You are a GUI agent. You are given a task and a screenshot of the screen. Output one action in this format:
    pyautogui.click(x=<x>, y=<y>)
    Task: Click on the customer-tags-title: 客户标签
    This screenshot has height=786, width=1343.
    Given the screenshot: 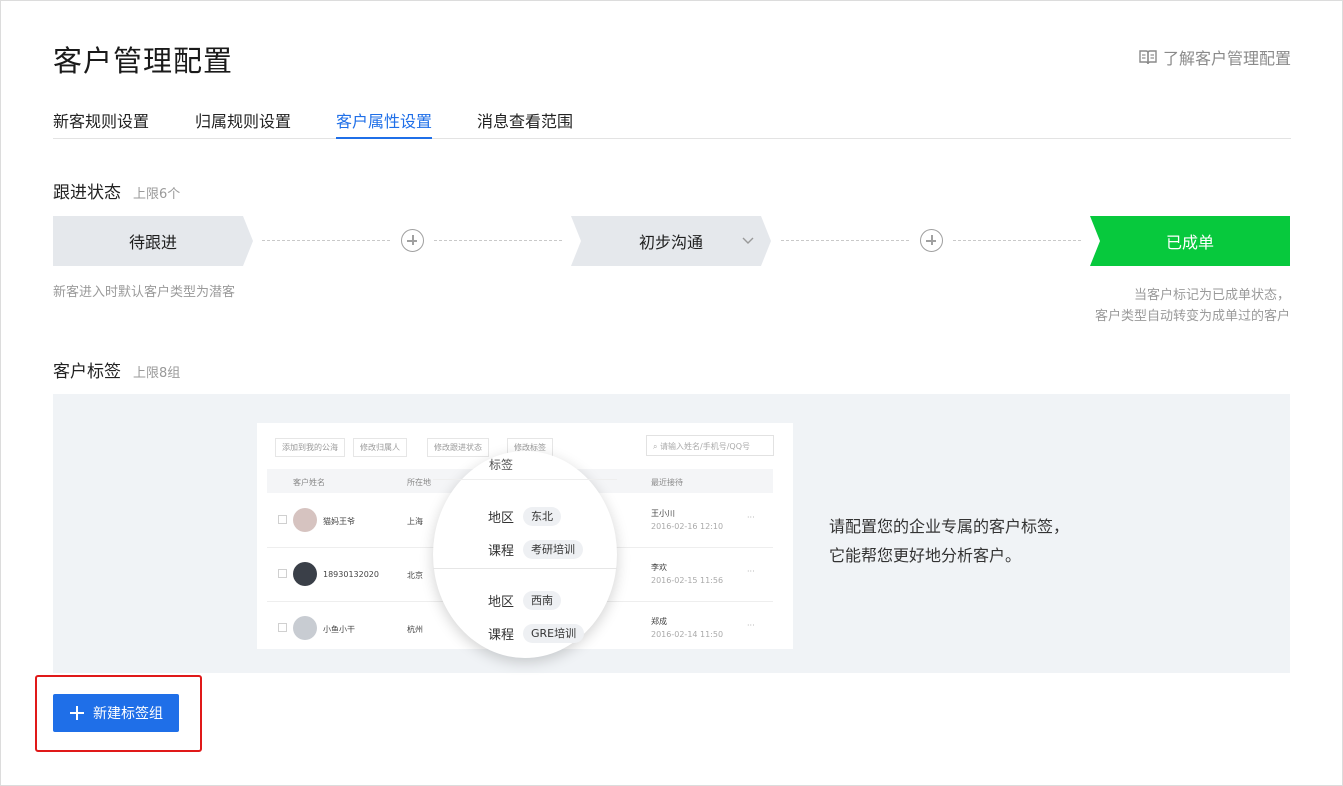 What is the action you would take?
    pyautogui.click(x=87, y=372)
    